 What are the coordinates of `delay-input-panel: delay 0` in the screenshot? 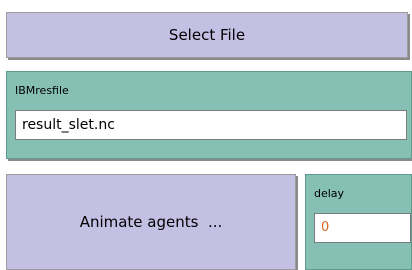 It's located at (358, 222).